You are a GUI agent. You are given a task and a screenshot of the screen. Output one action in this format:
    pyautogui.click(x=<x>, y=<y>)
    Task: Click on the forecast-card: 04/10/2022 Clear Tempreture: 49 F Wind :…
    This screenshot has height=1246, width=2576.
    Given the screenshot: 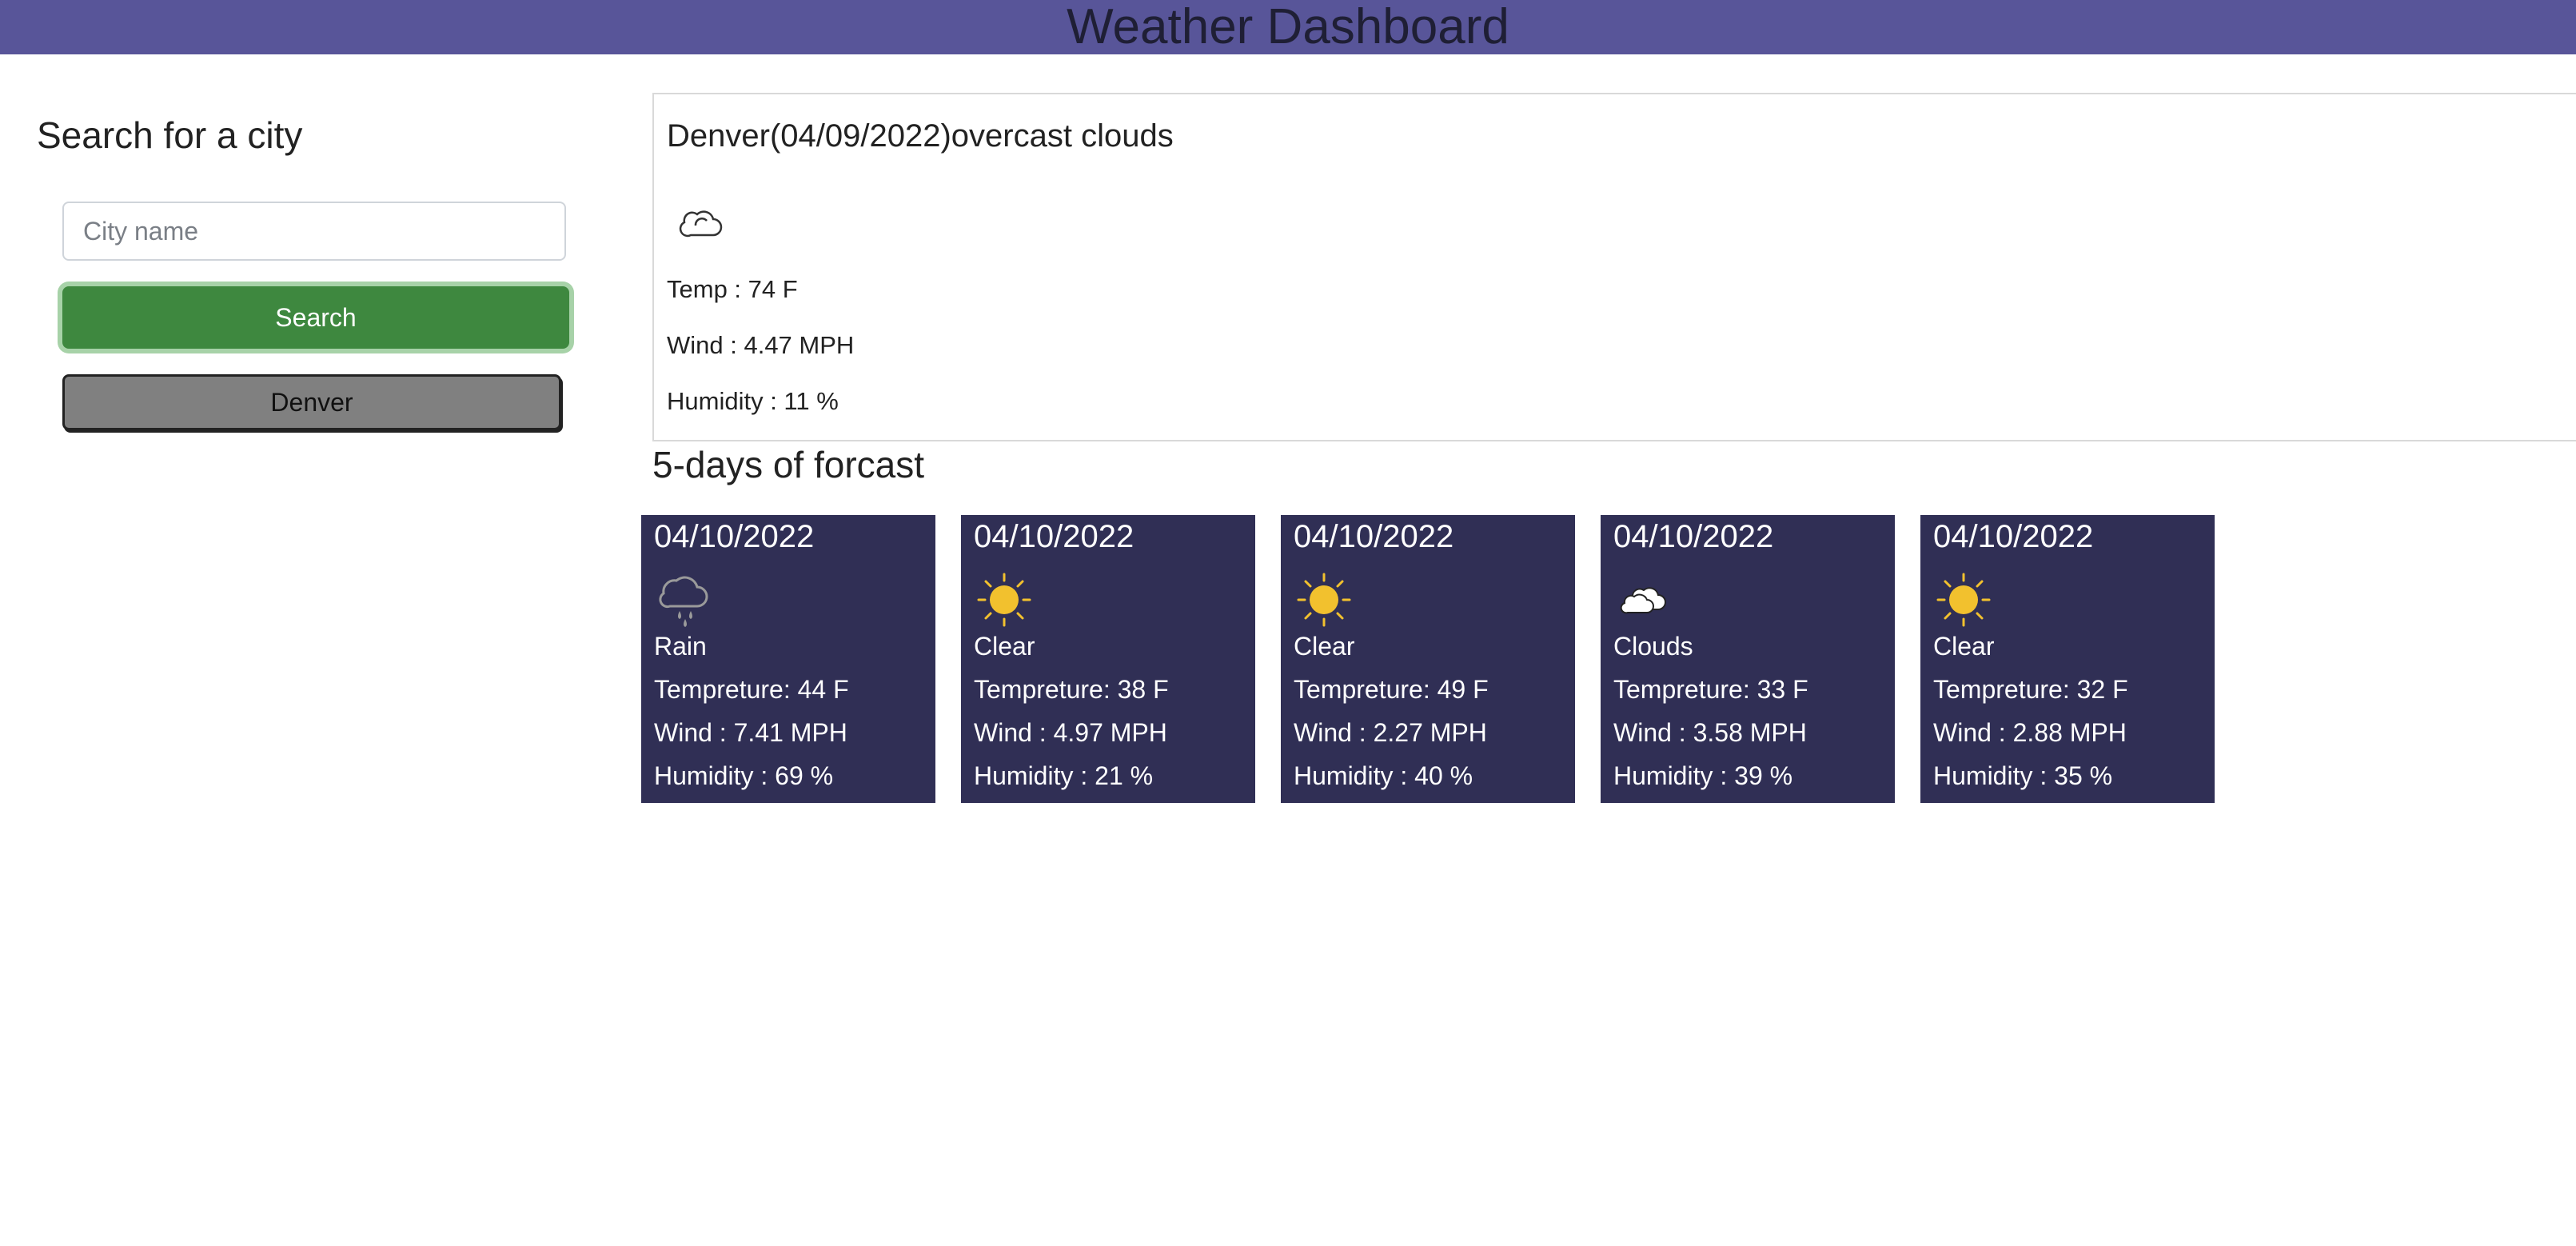 What is the action you would take?
    pyautogui.click(x=1428, y=659)
    